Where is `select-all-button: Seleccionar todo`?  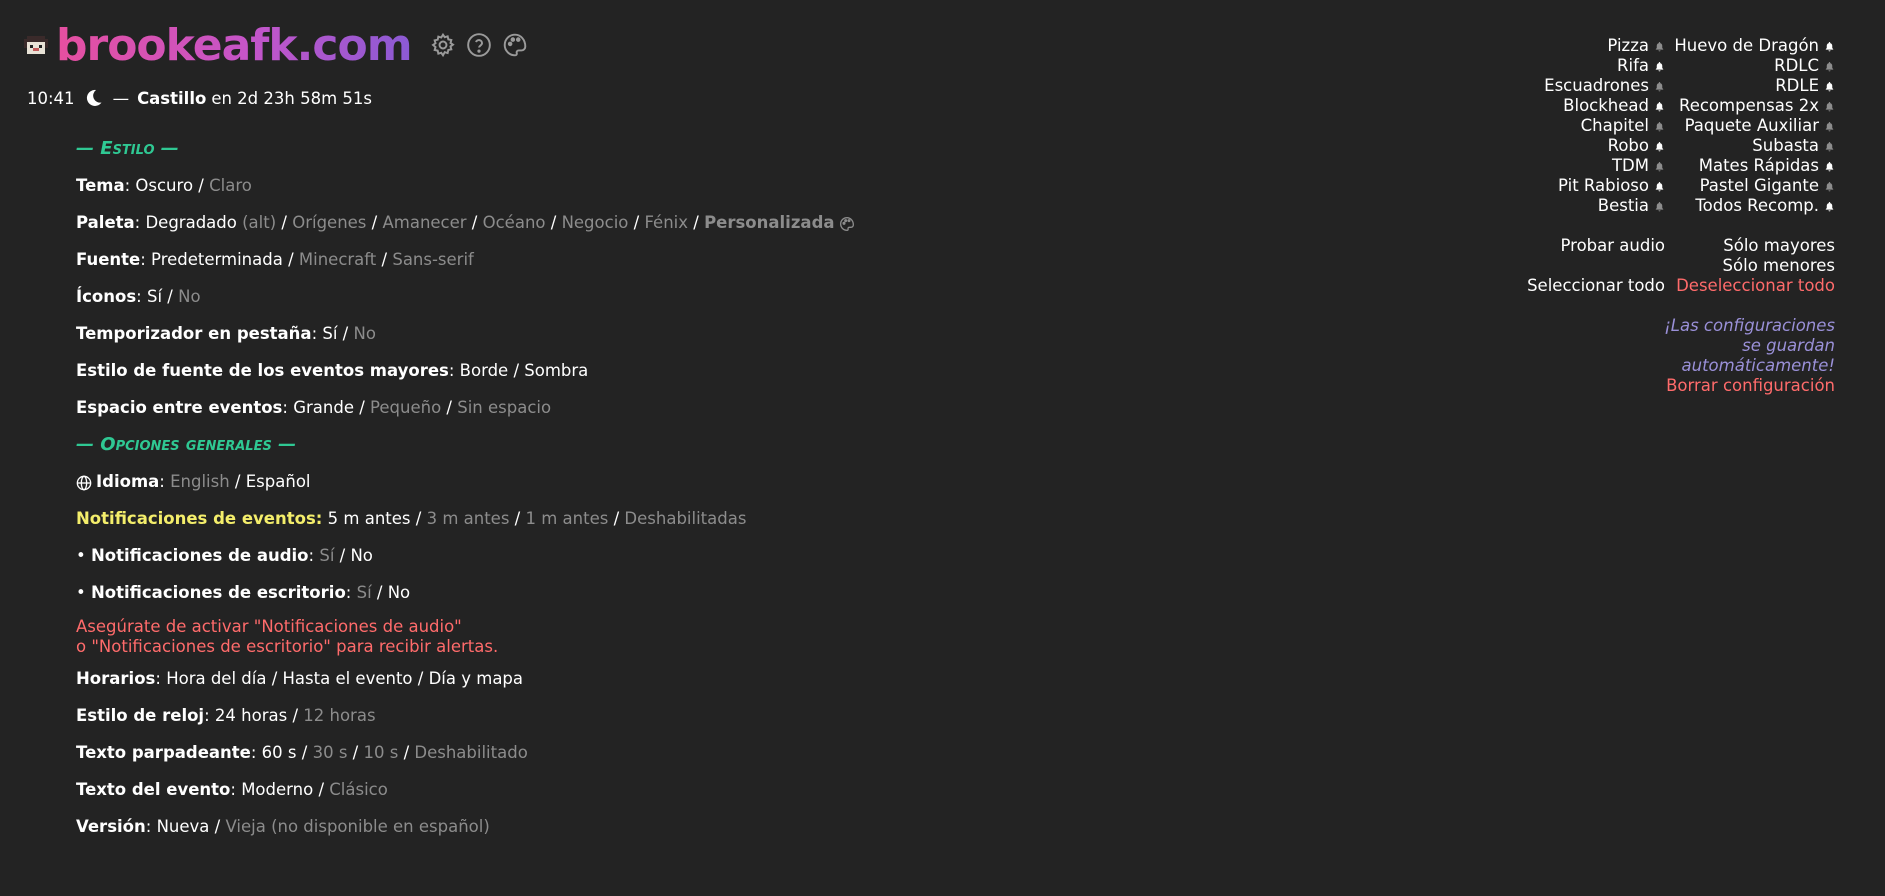 select-all-button: Seleccionar todo is located at coordinates (1585, 286).